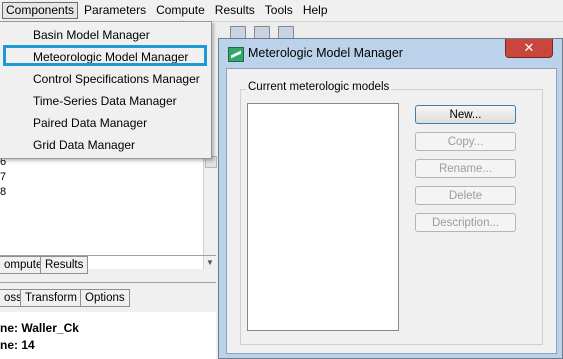 The height and width of the screenshot is (359, 563). I want to click on menu-tools: Tools, so click(279, 10).